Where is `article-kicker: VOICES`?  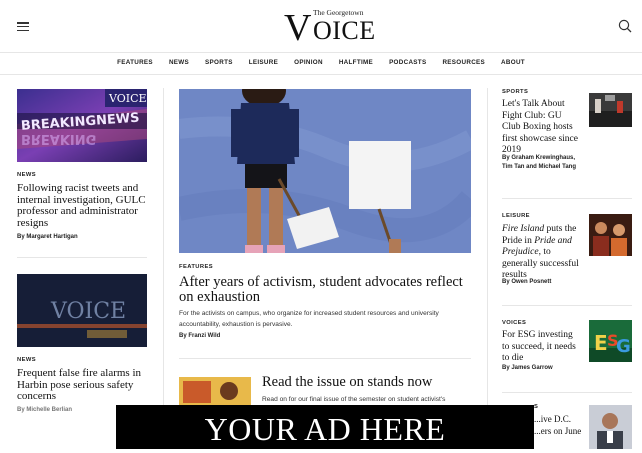
article-kicker: VOICES is located at coordinates (514, 323).